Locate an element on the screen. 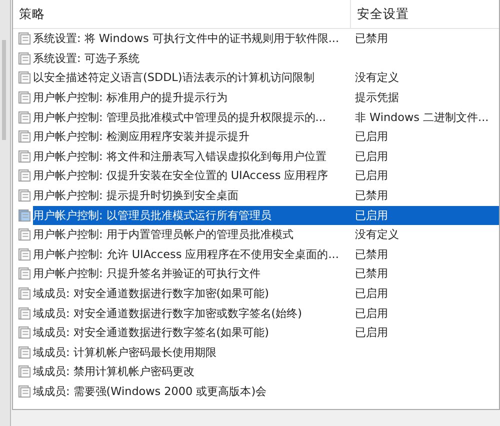  policy-name: 用户帐户控制: 检测应用程序安装并提示提升 is located at coordinates (141, 136).